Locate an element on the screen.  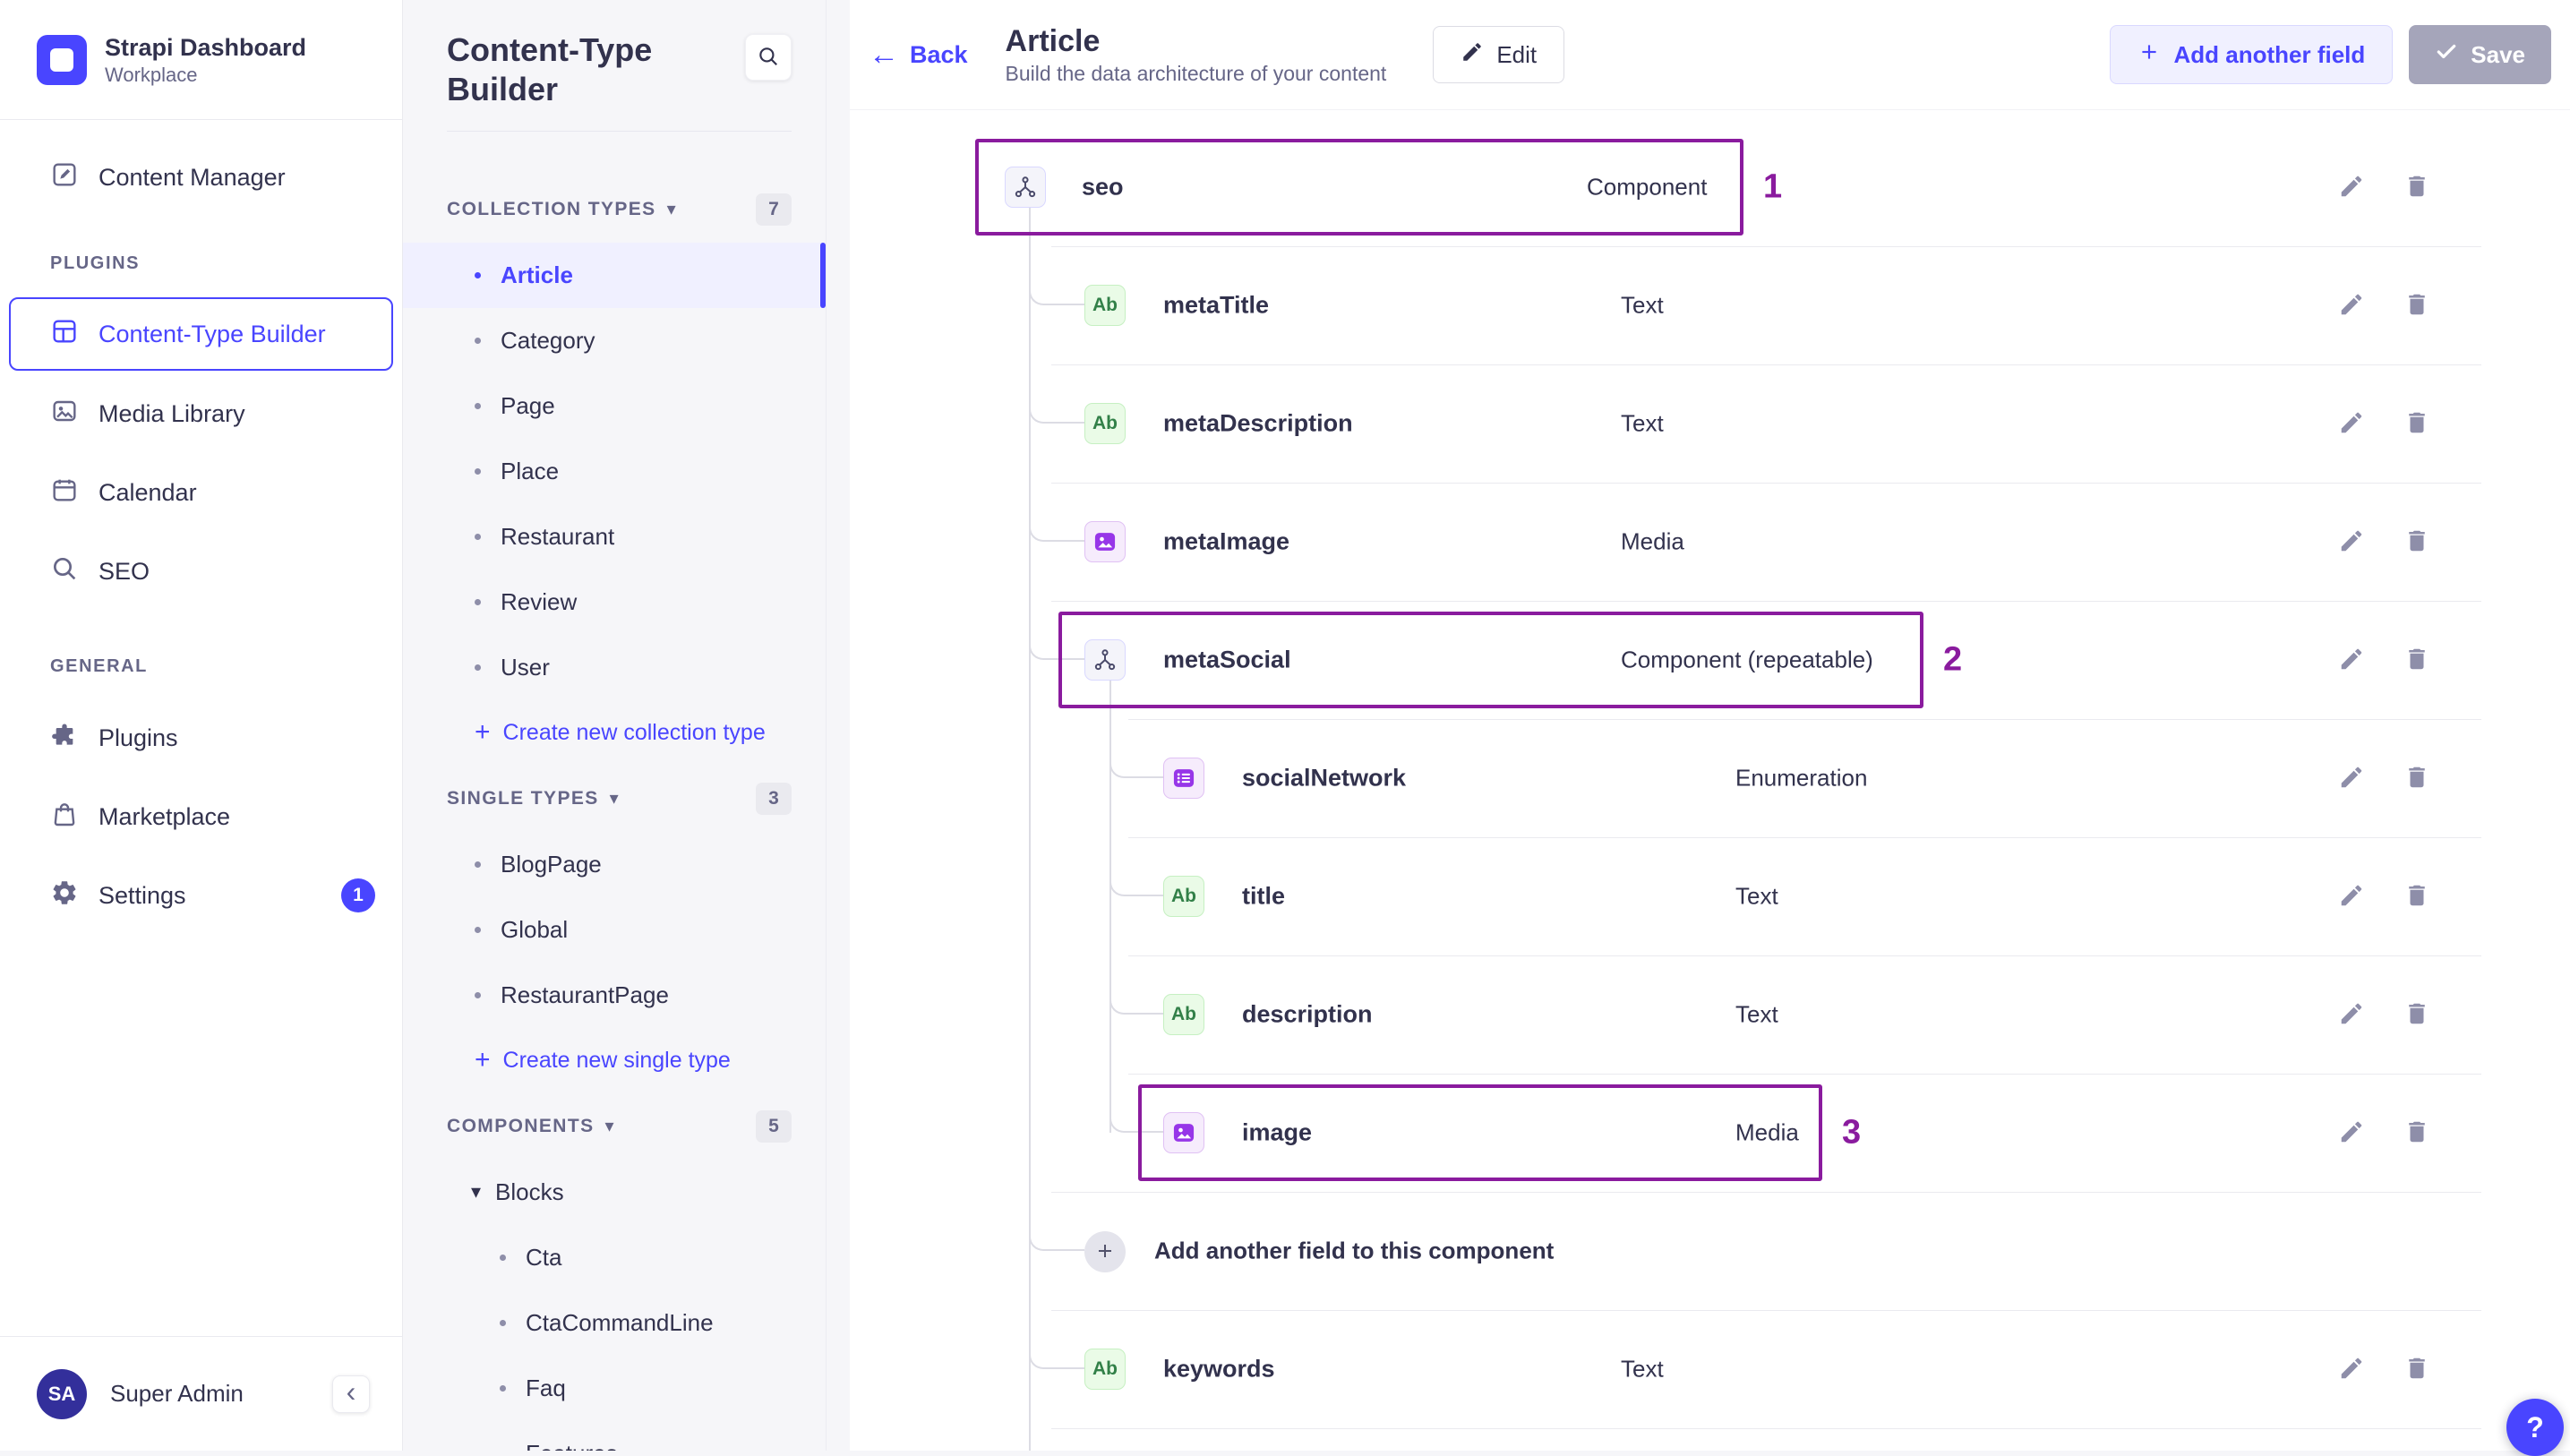
help-button: ? is located at coordinates (2535, 1427).